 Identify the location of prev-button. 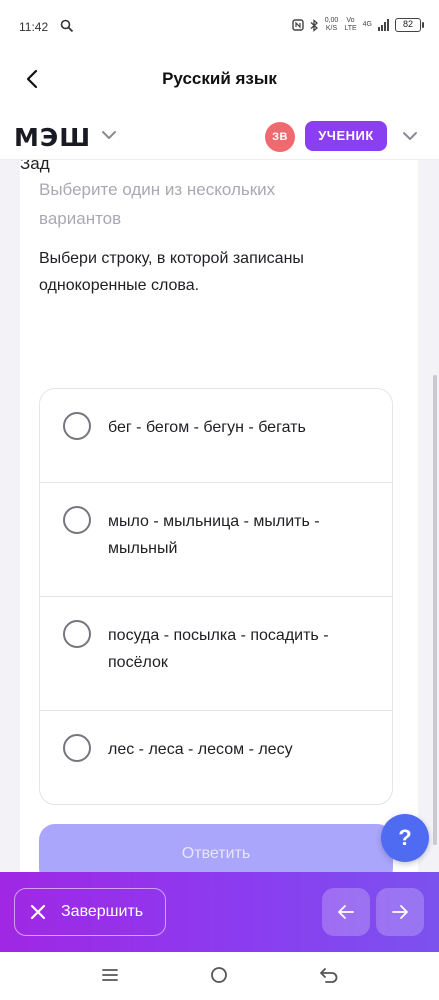
(346, 912).